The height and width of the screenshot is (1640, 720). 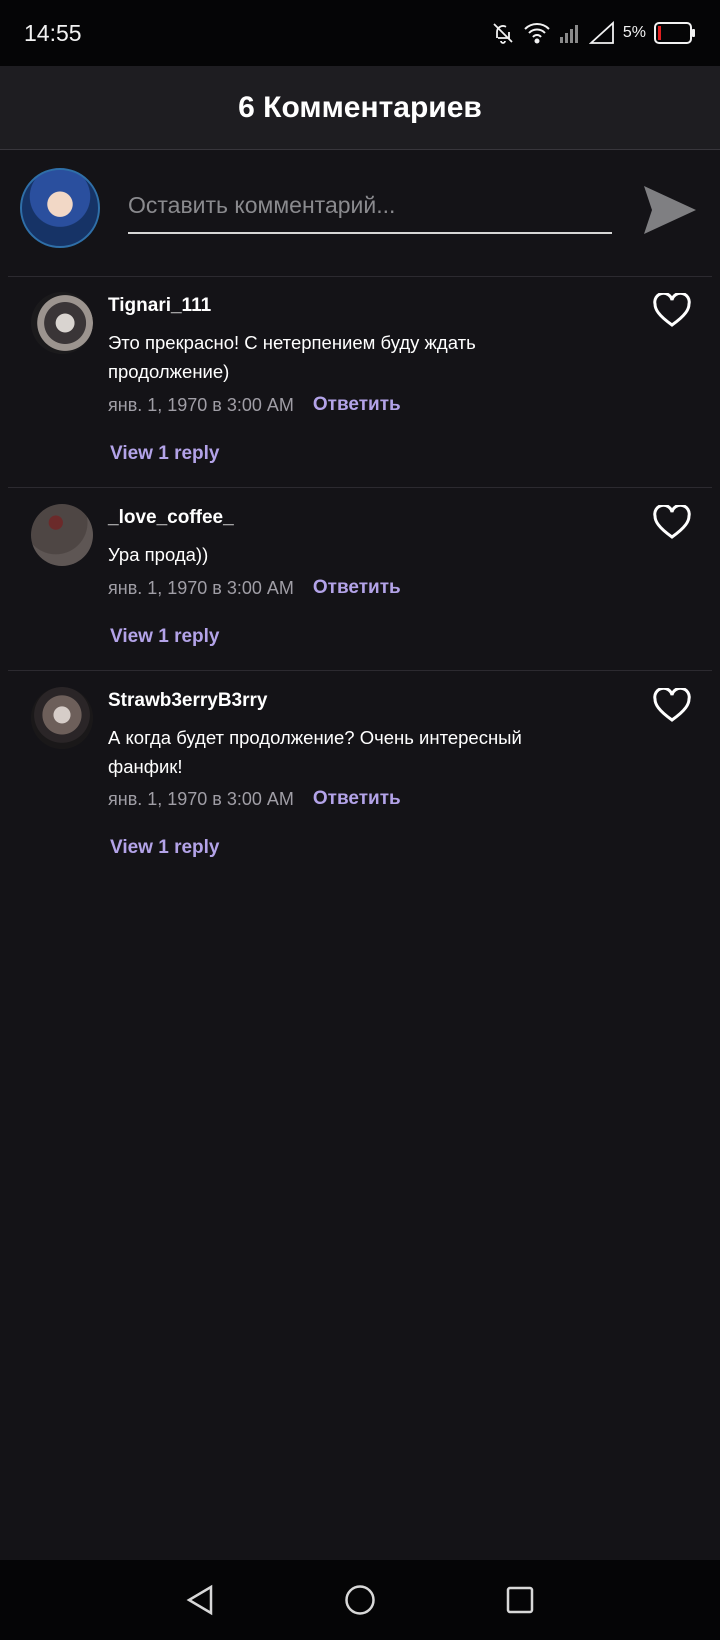 I want to click on comment-input, so click(x=370, y=205).